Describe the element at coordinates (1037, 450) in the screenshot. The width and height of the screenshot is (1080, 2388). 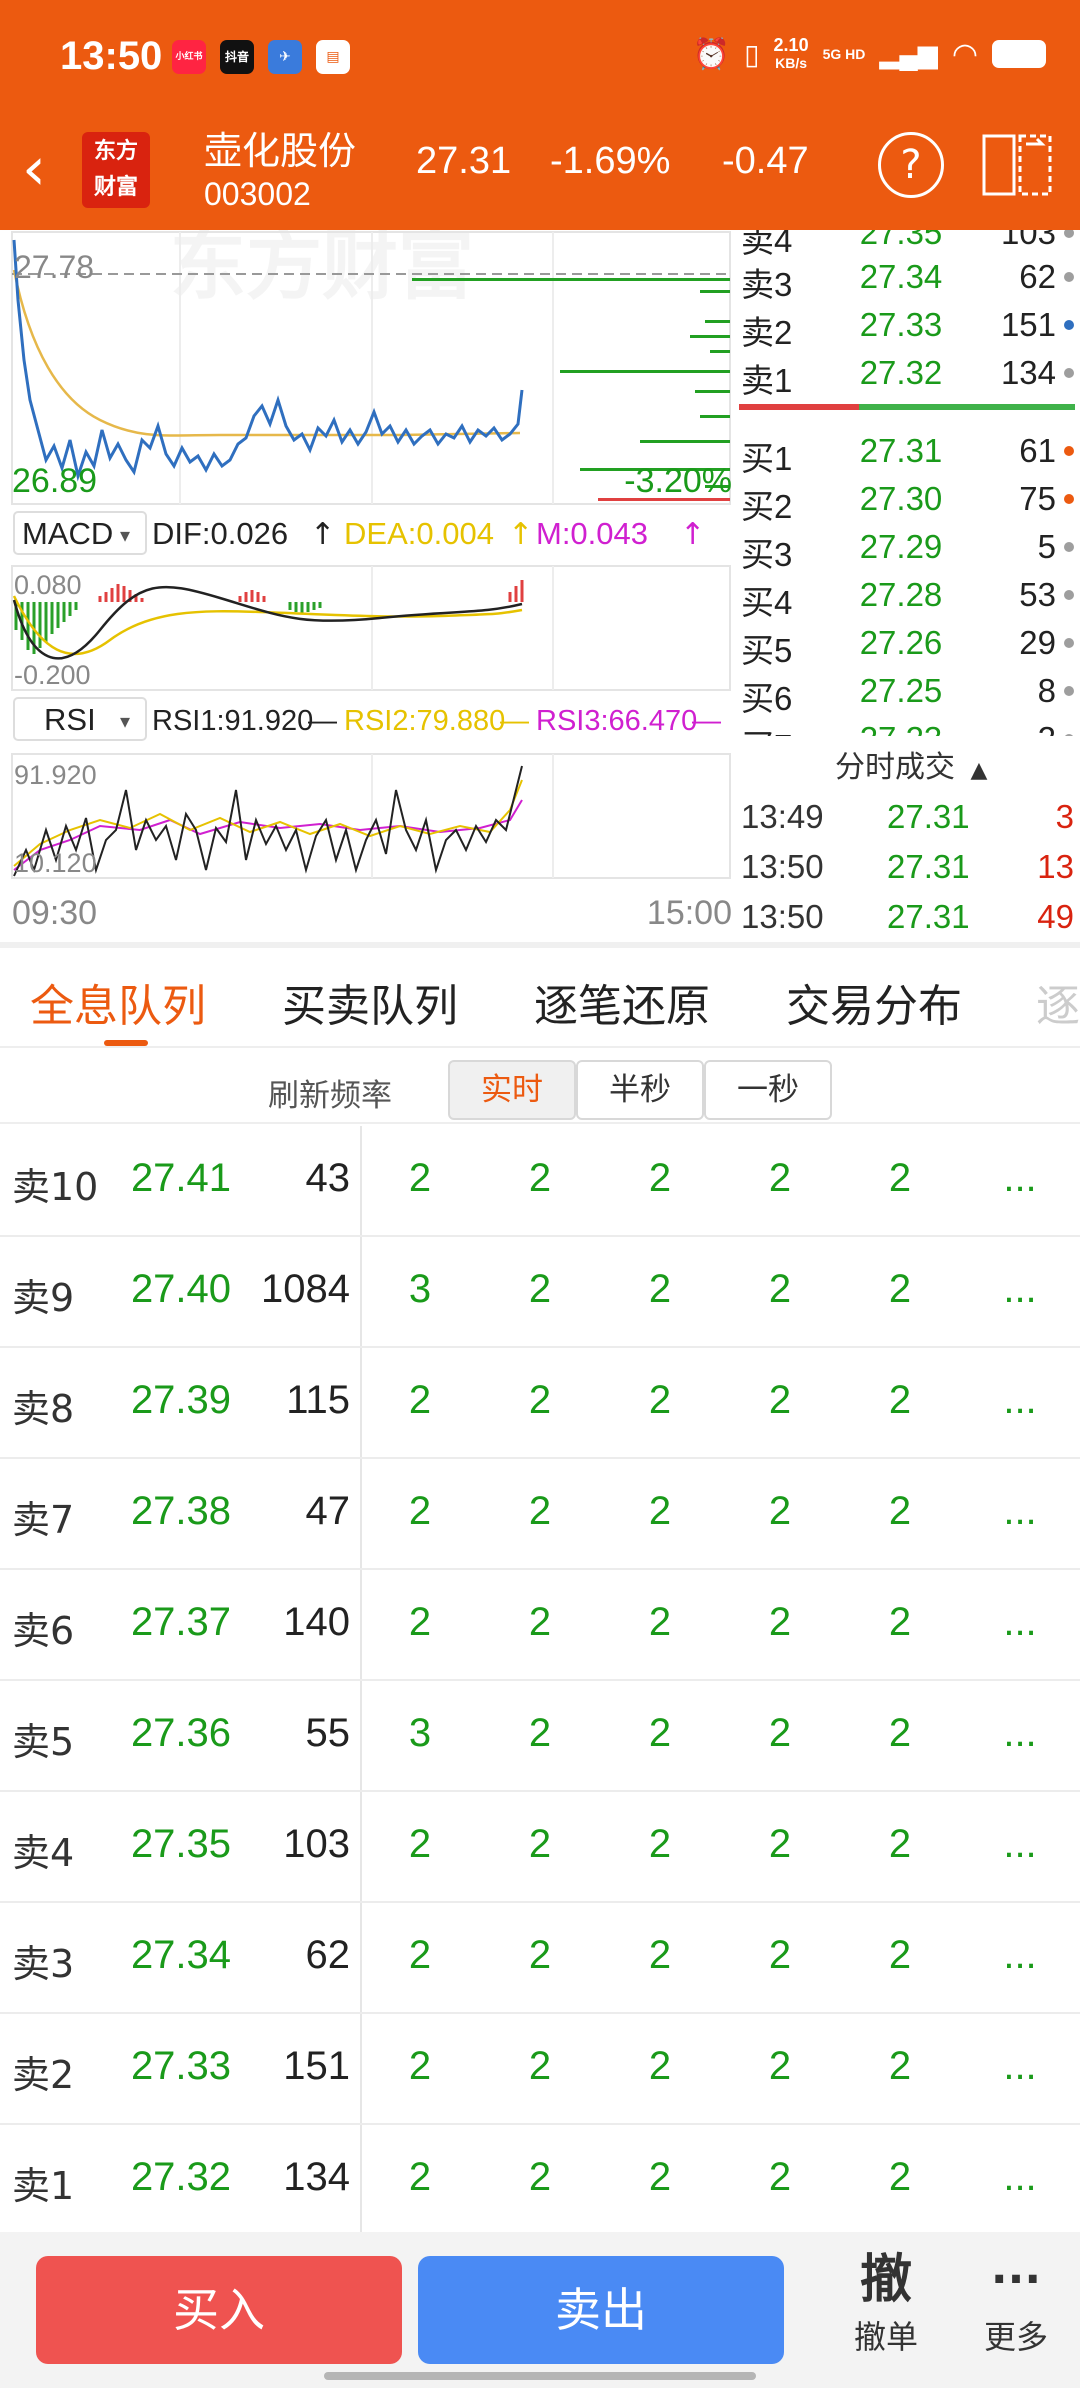
I see `buy-level-volume: 61` at that location.